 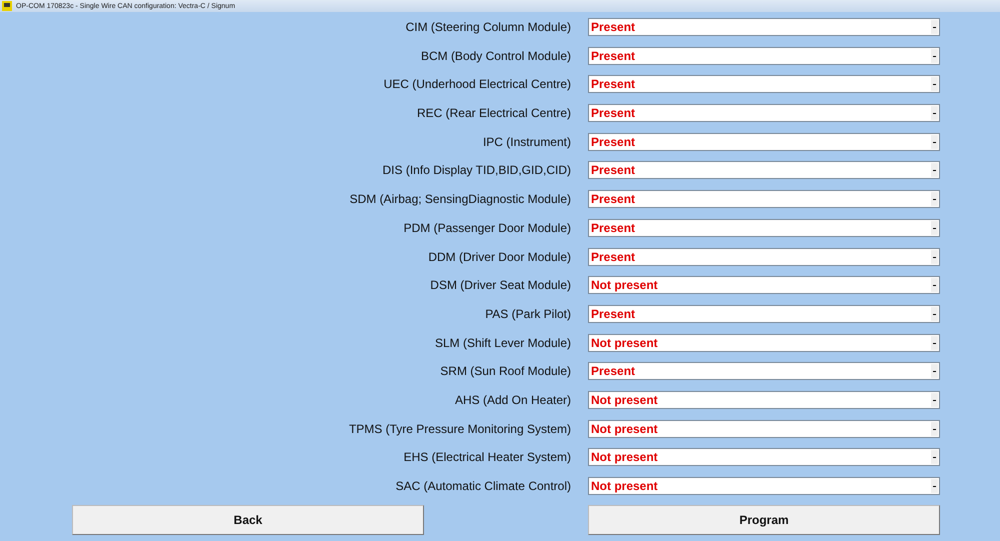 I want to click on module-label: REC (Rear Electrical Centre), so click(x=493, y=113).